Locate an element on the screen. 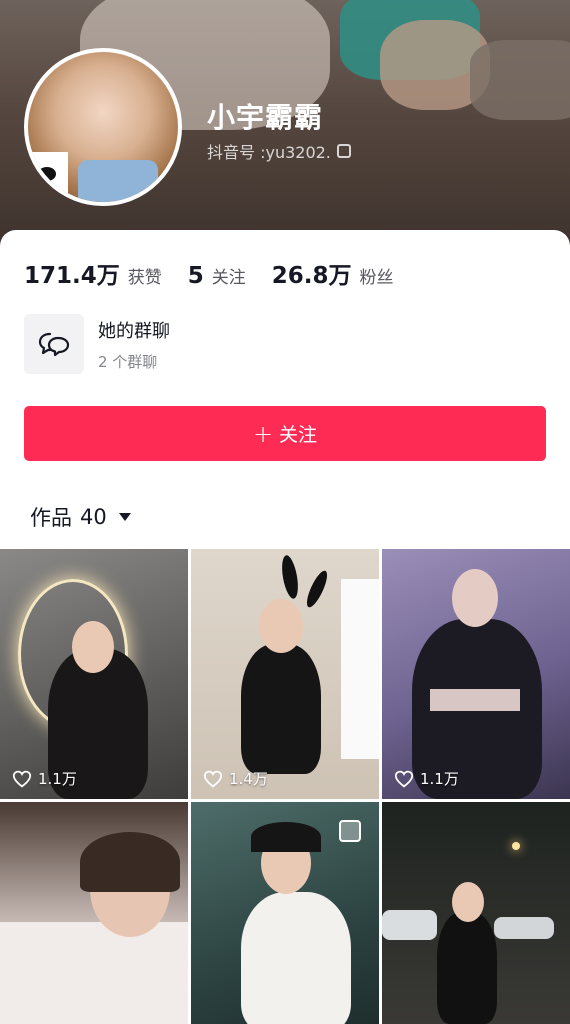  likes-count: 171.4万 is located at coordinates (72, 276).